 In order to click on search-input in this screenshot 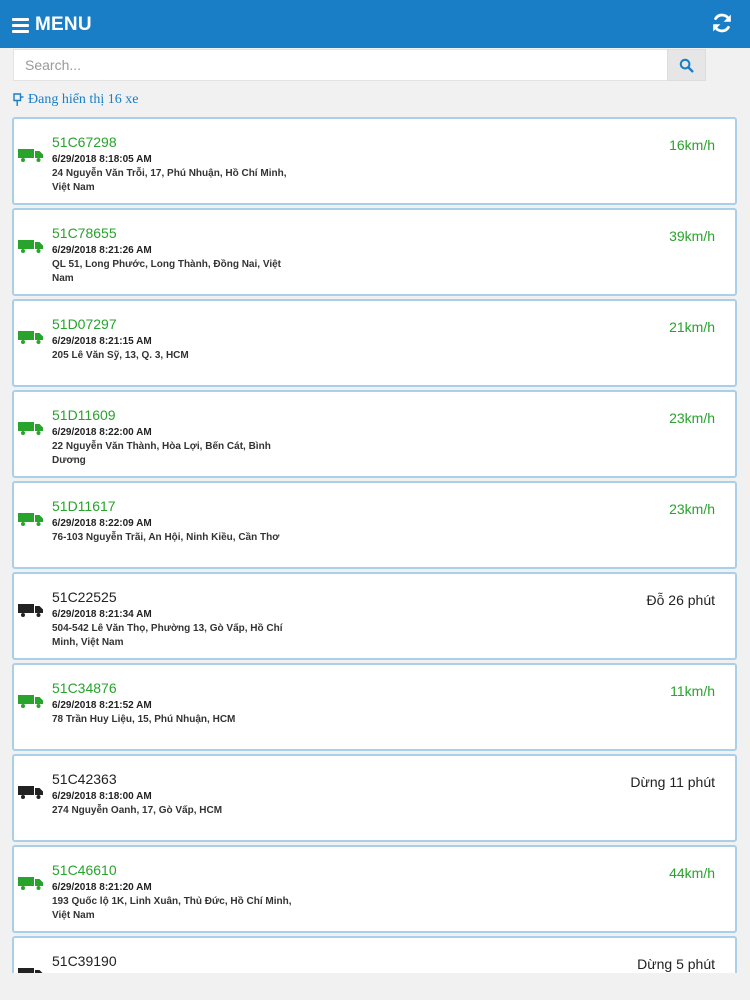, I will do `click(340, 65)`.